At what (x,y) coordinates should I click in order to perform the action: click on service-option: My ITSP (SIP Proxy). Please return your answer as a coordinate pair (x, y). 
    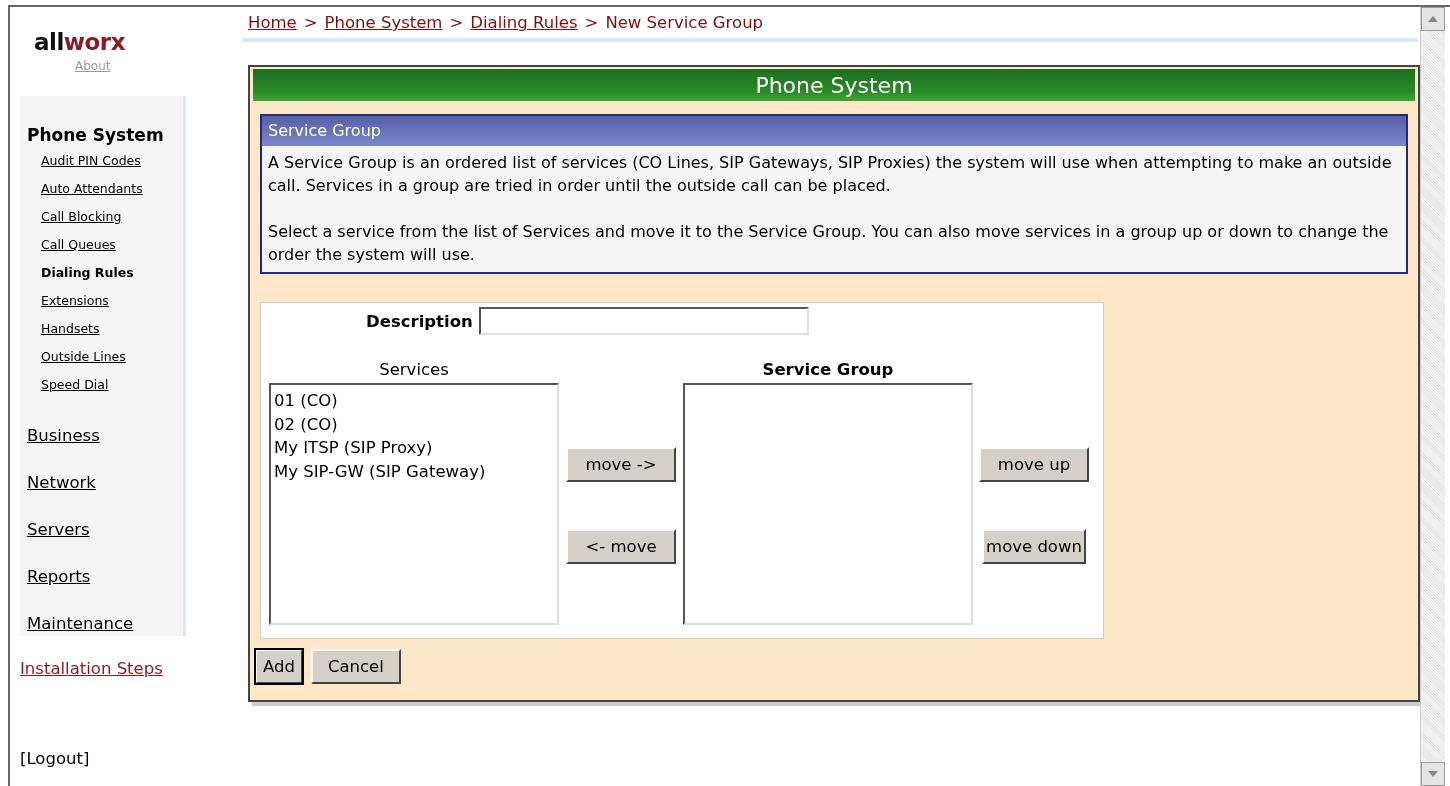
    Looking at the image, I should click on (353, 448).